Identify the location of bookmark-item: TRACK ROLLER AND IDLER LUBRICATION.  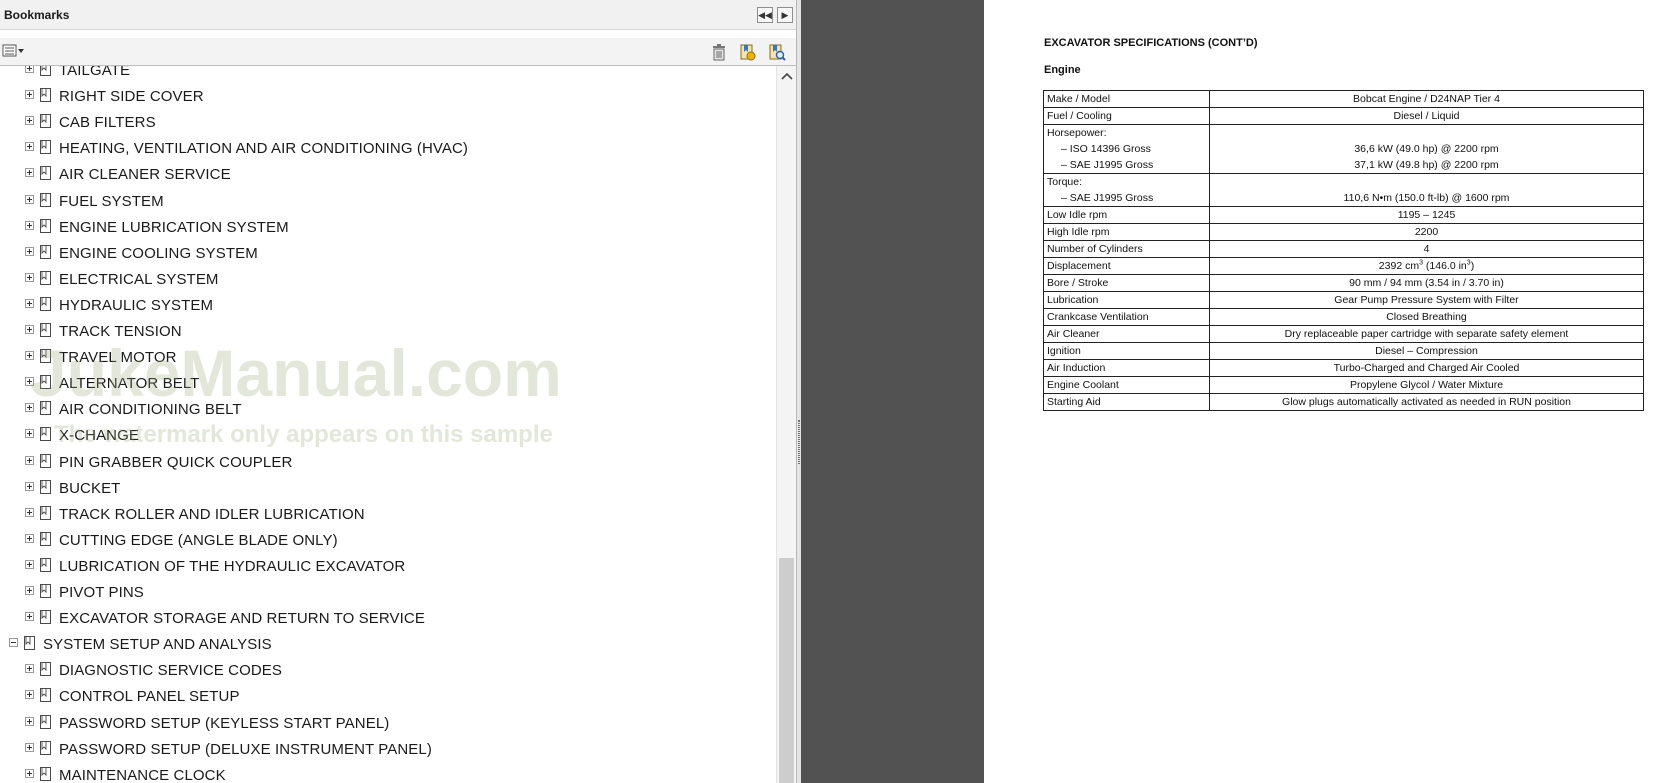
(385, 517).